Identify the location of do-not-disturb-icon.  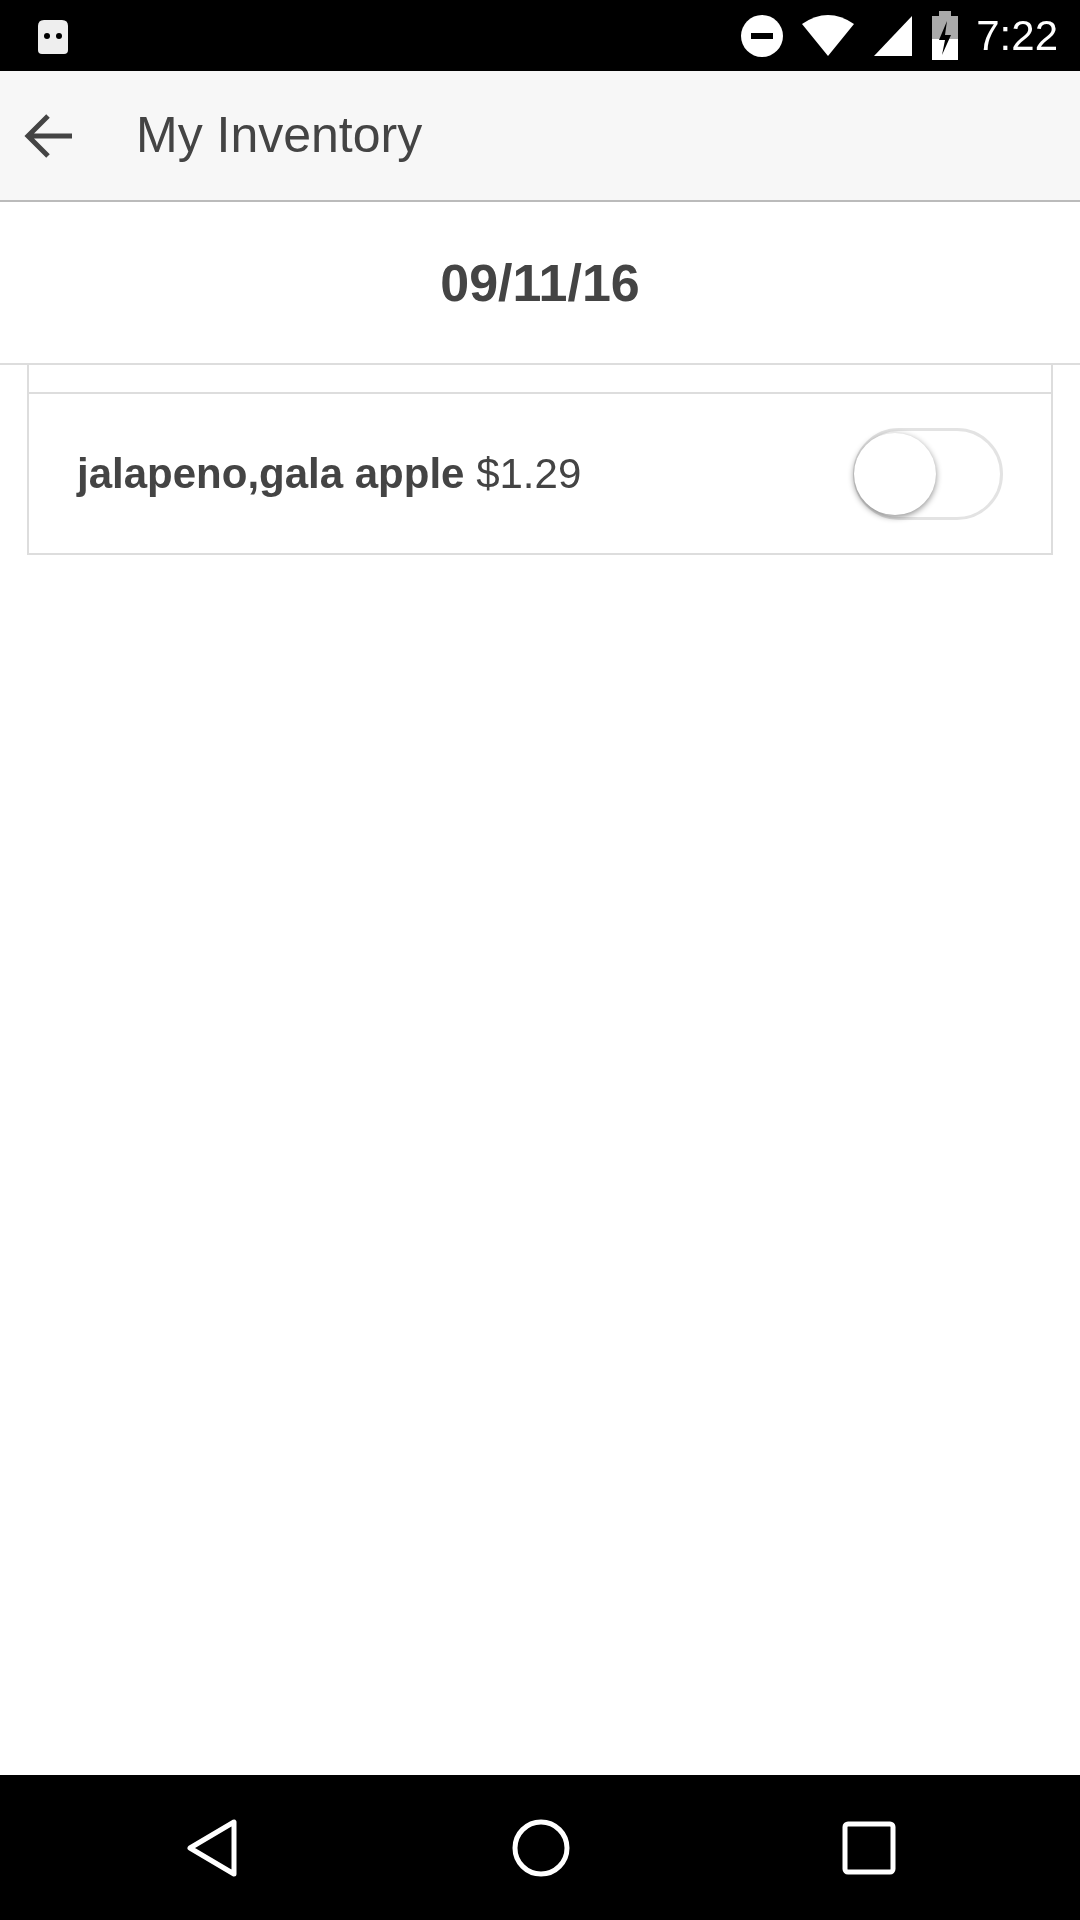
(762, 35).